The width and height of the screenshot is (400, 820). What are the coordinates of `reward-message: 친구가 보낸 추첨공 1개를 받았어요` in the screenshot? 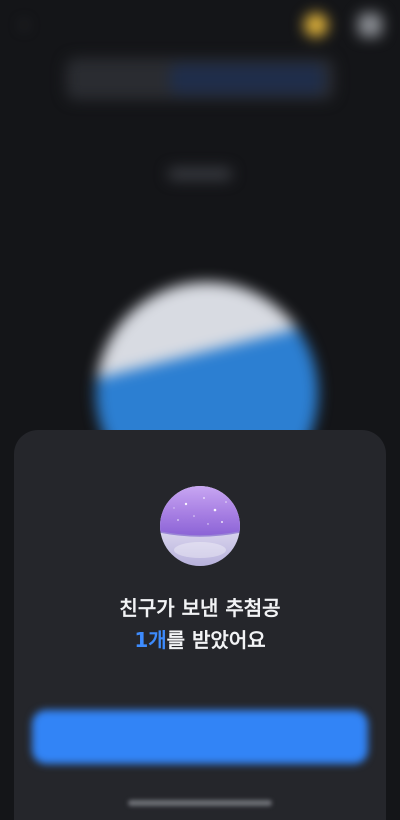 It's located at (200, 624).